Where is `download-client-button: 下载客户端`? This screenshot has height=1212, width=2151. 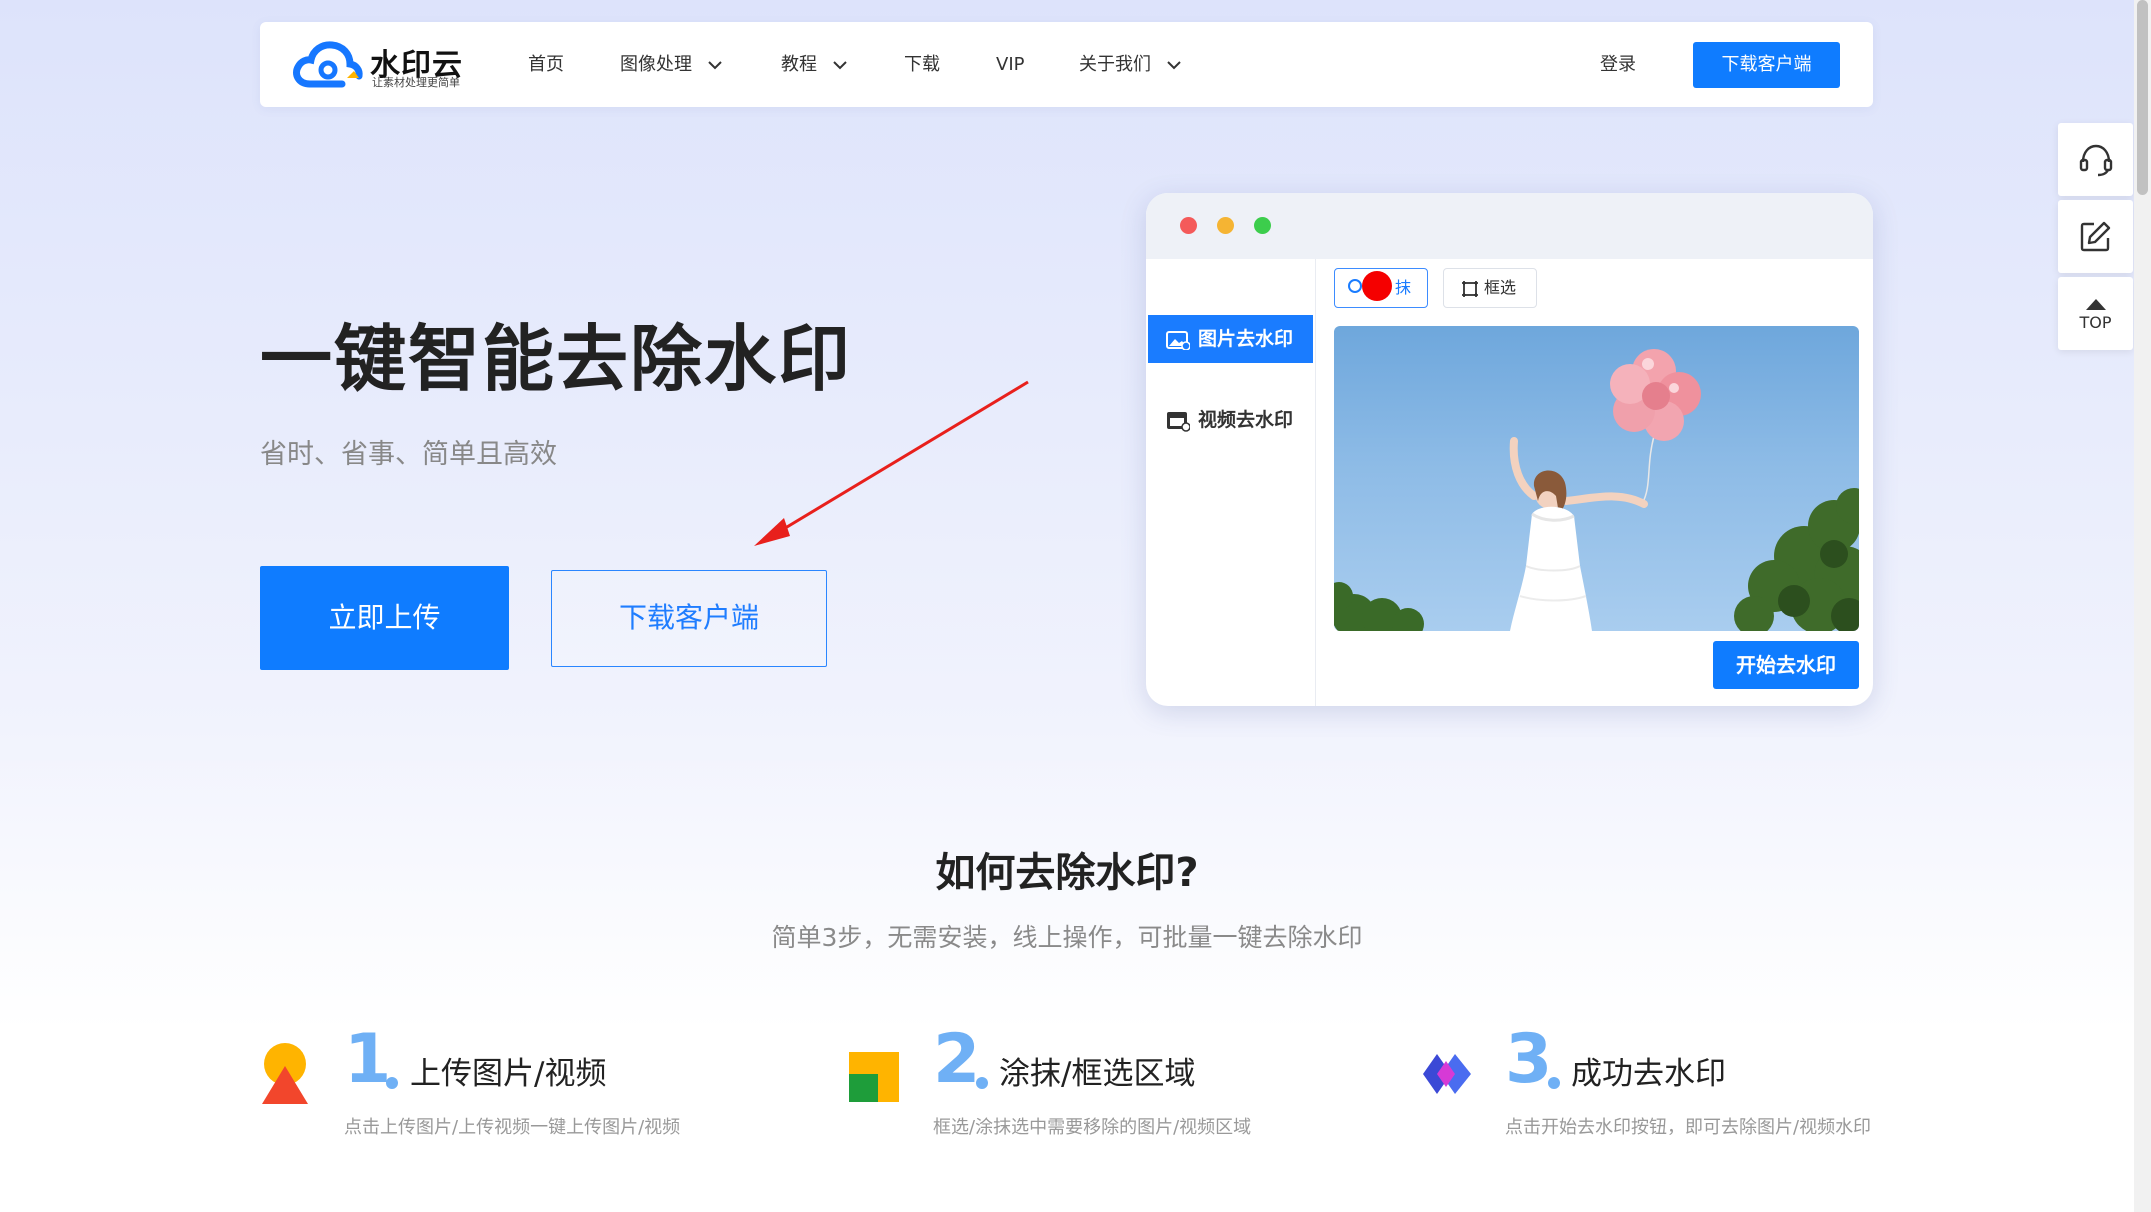 download-client-button: 下载客户端 is located at coordinates (689, 618).